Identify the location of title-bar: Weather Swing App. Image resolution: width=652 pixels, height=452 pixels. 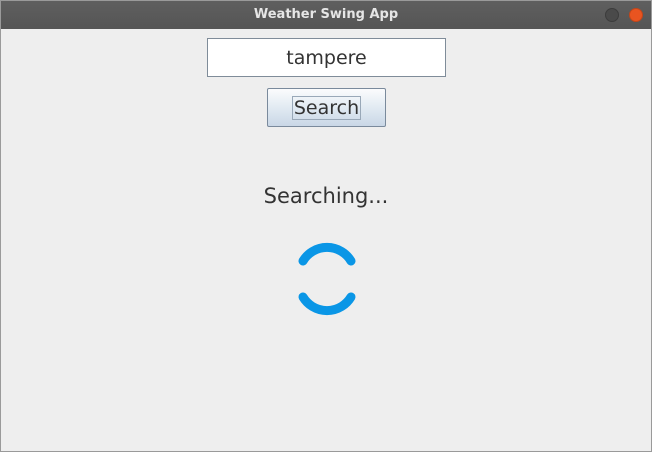
(326, 15).